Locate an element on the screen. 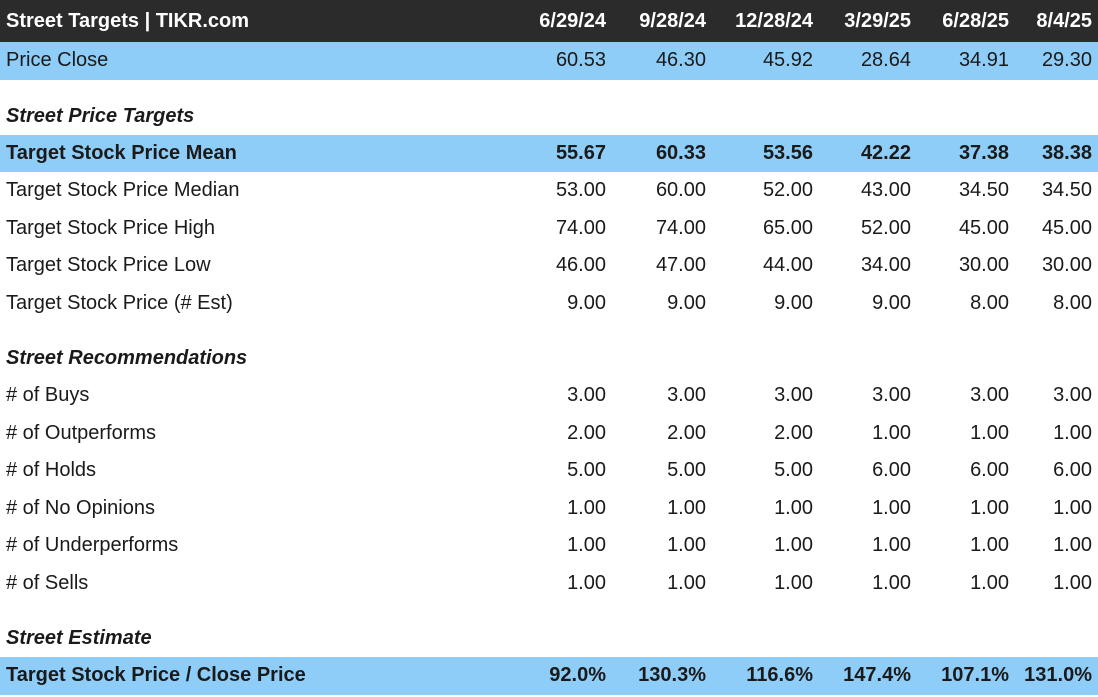 The width and height of the screenshot is (1098, 697). row-label: Price Close is located at coordinates (250, 61).